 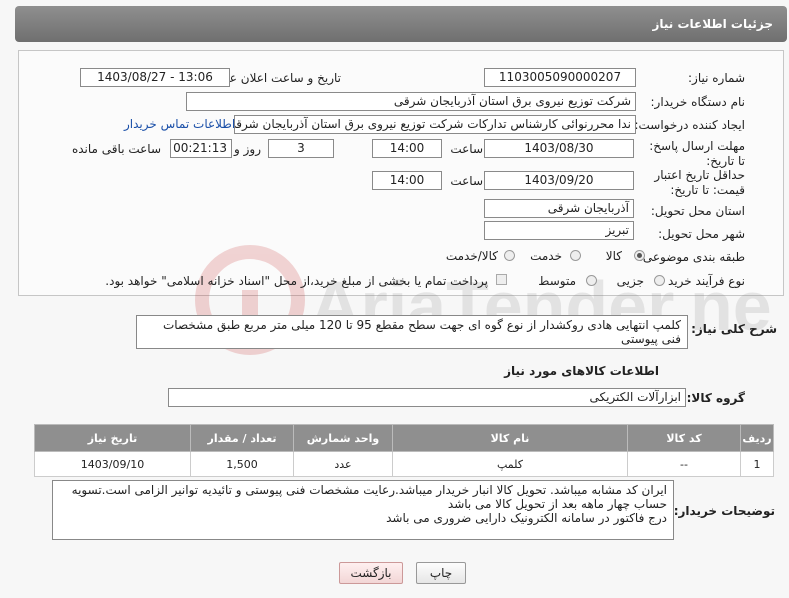 I want to click on buyer-contact-link: اطلاعات تماس خریدار, so click(x=179, y=124).